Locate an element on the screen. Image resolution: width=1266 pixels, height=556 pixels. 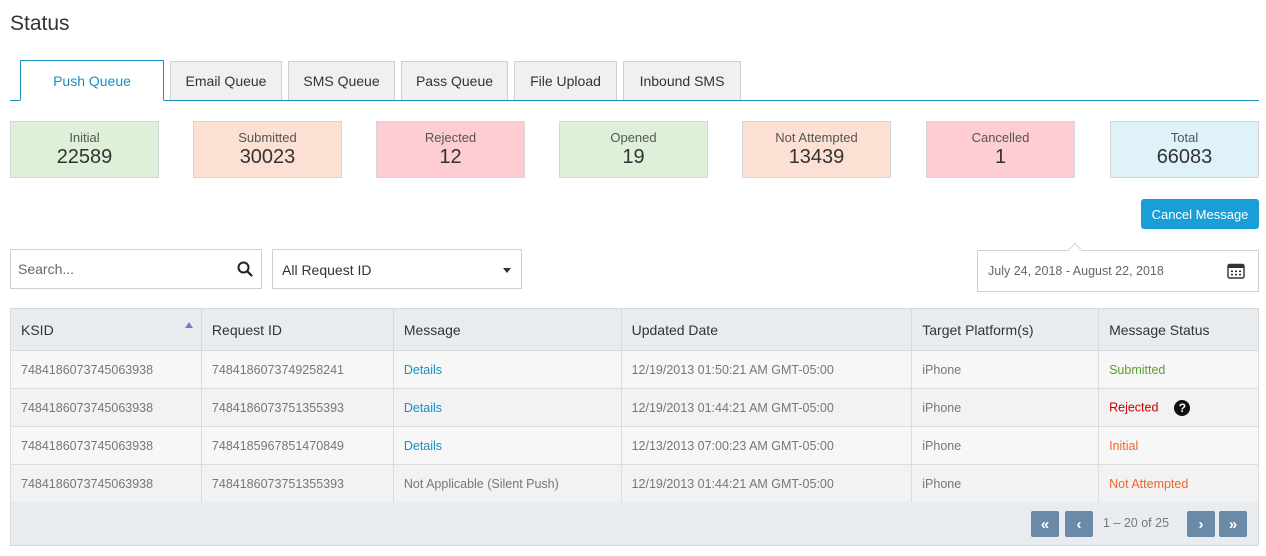
tab-sms-queue: SMS Queue is located at coordinates (341, 80).